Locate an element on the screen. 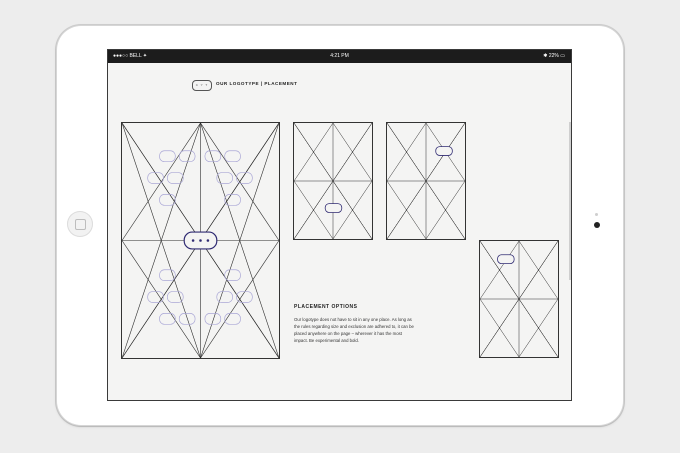 This screenshot has height=453, width=680. placement-grid-lines is located at coordinates (333, 181).